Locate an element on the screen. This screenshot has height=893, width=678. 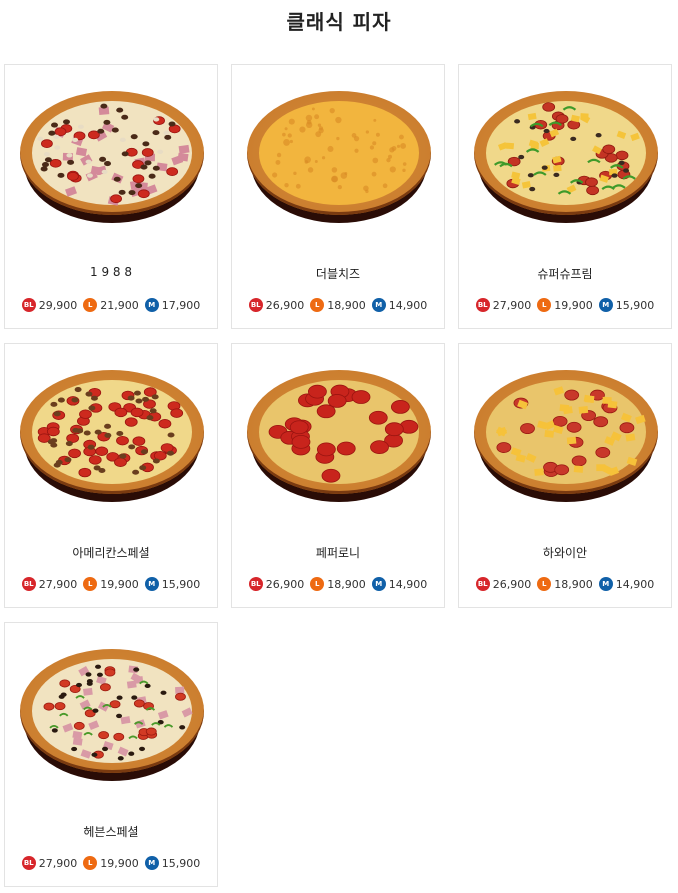
pizza-card: 슈퍼슈프림 BL 27,900 L 19,900 M 15,900 is located at coordinates (565, 196).